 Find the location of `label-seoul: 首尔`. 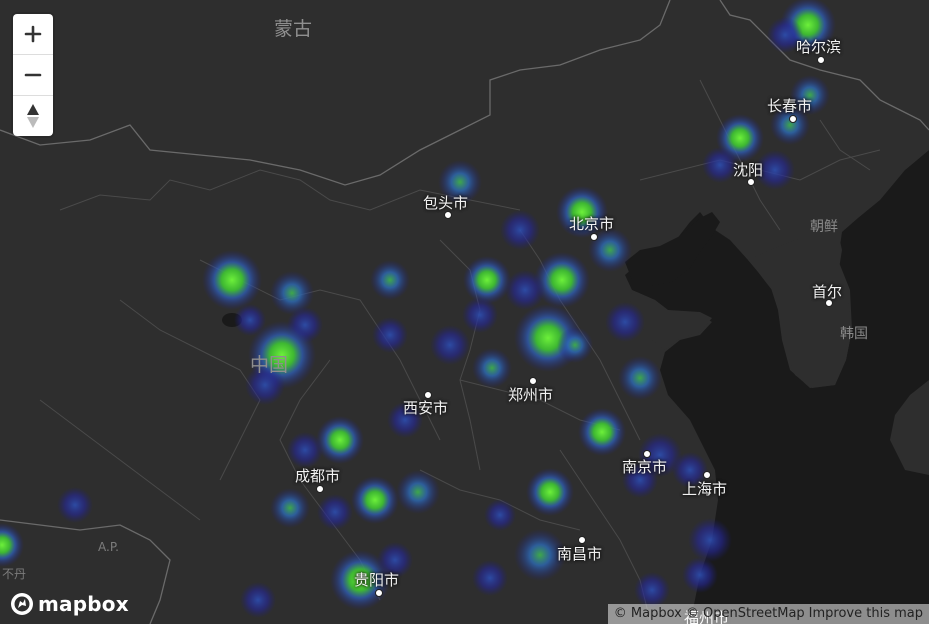

label-seoul: 首尔 is located at coordinates (827, 292).